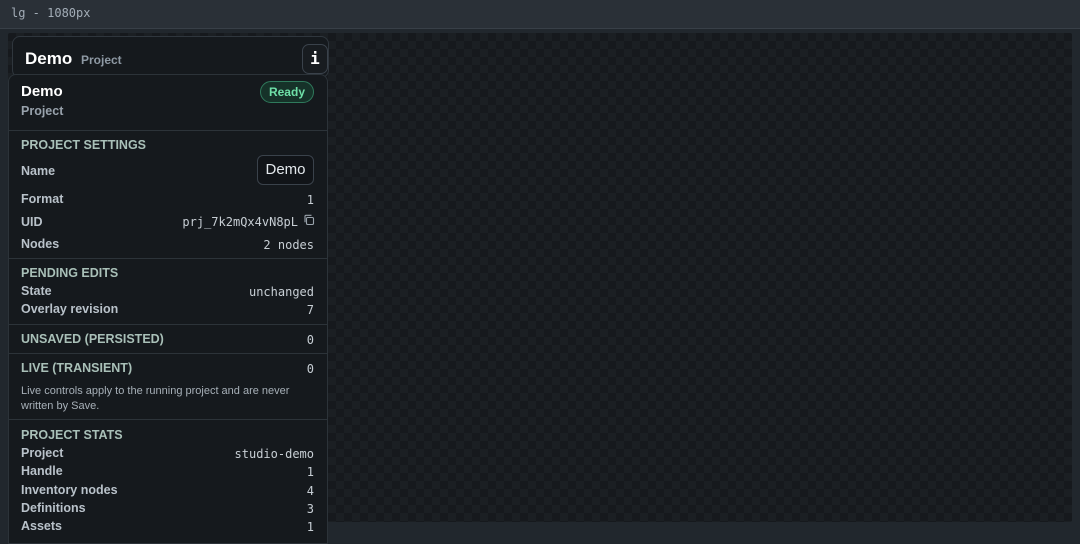 The width and height of the screenshot is (1080, 544). Describe the element at coordinates (170, 57) in the screenshot. I see `project-header-card: Demo Project` at that location.